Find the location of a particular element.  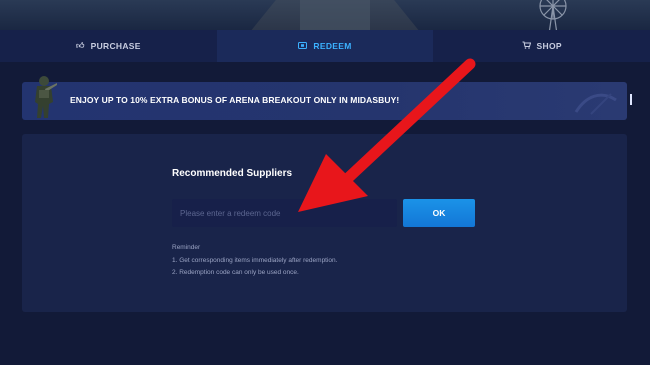

tab-shop: SHOP is located at coordinates (541, 46).